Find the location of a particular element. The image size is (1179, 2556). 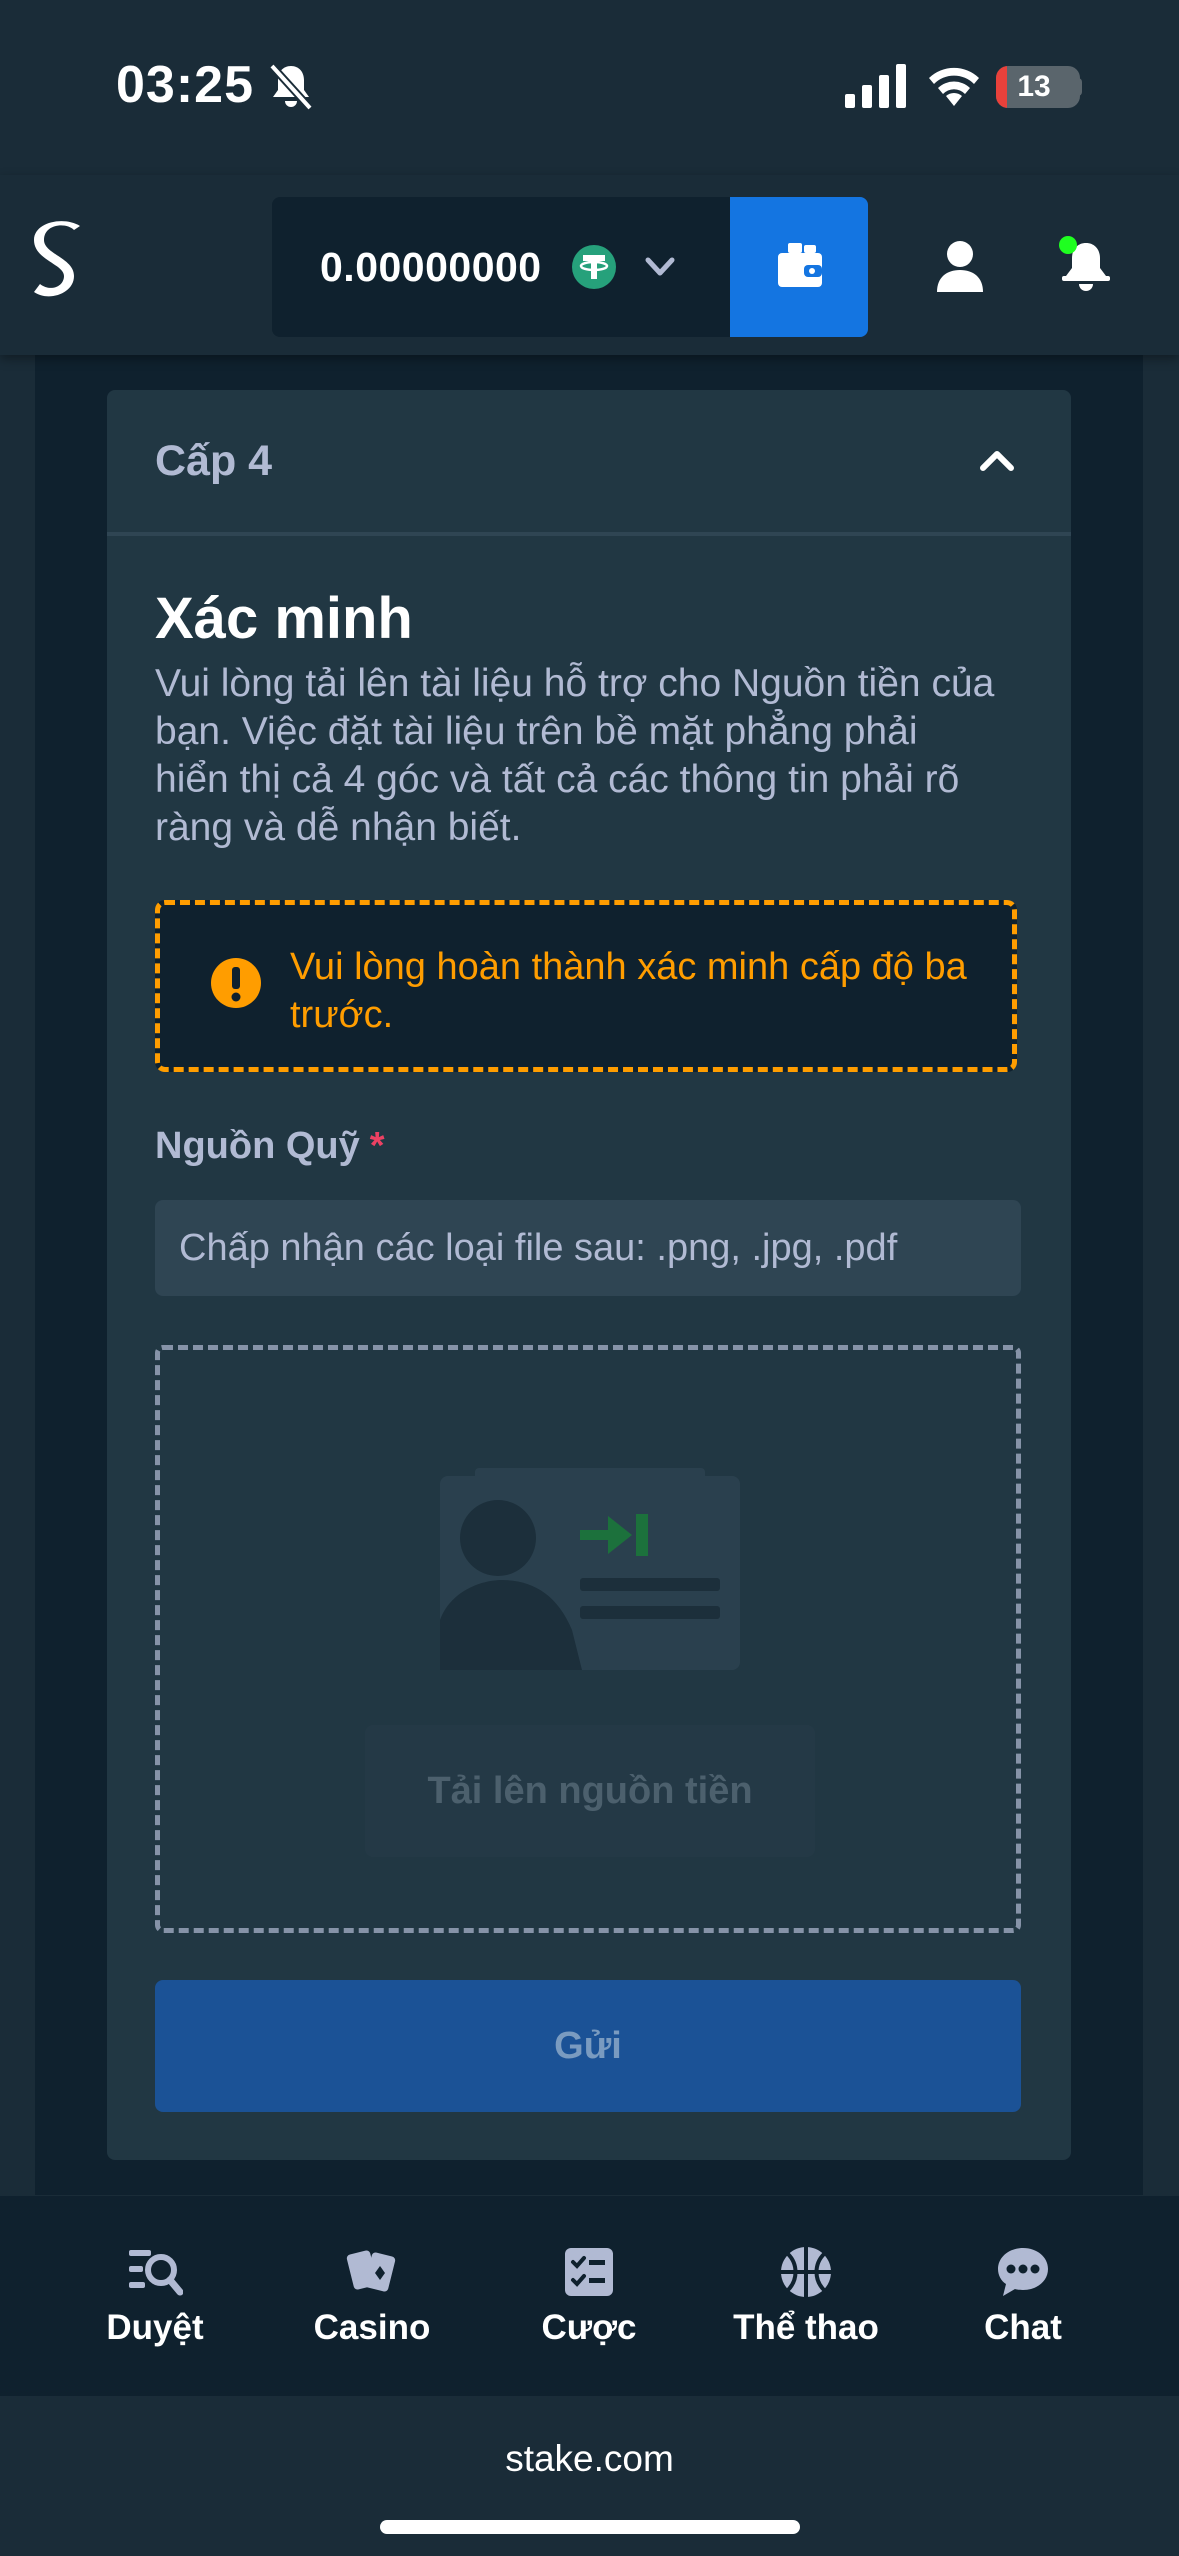

betslip-icon is located at coordinates (589, 2272).